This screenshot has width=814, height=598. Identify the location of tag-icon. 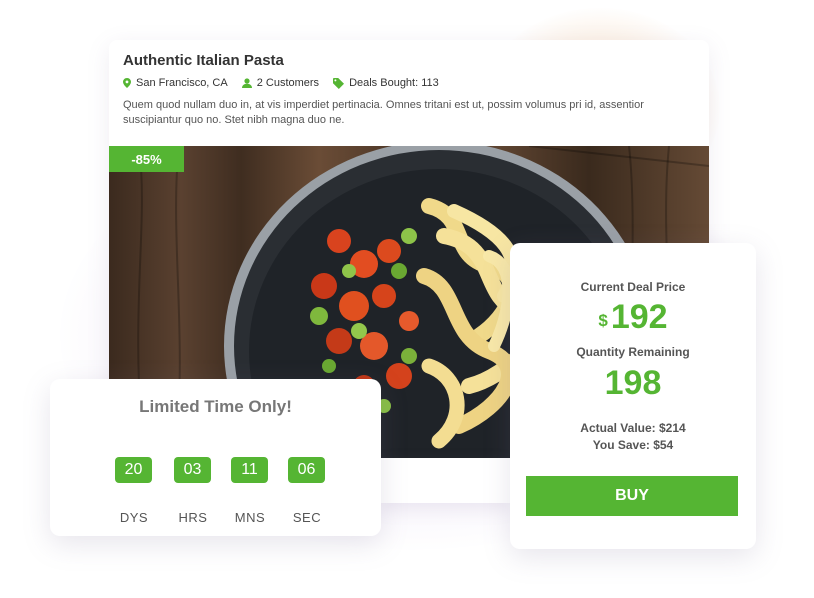
(339, 83).